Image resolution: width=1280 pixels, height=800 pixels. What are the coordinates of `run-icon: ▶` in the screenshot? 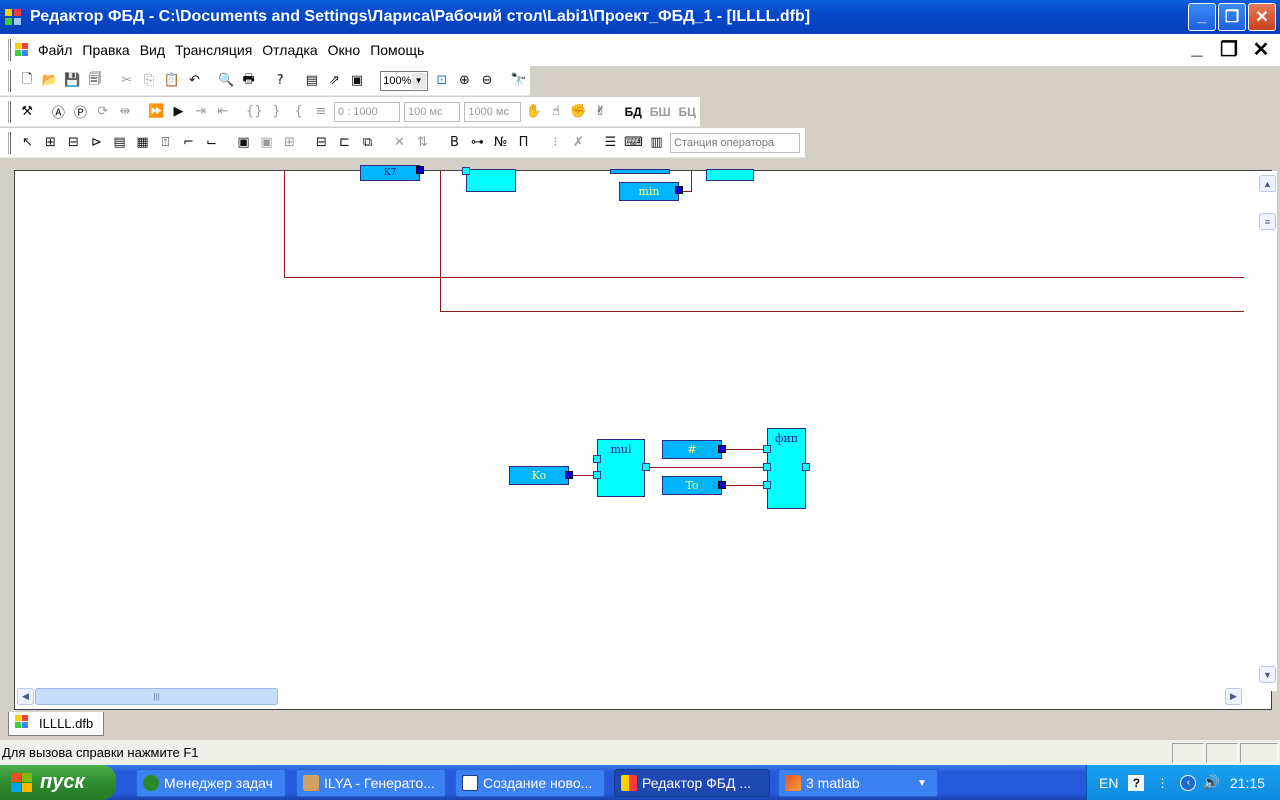 It's located at (178, 112).